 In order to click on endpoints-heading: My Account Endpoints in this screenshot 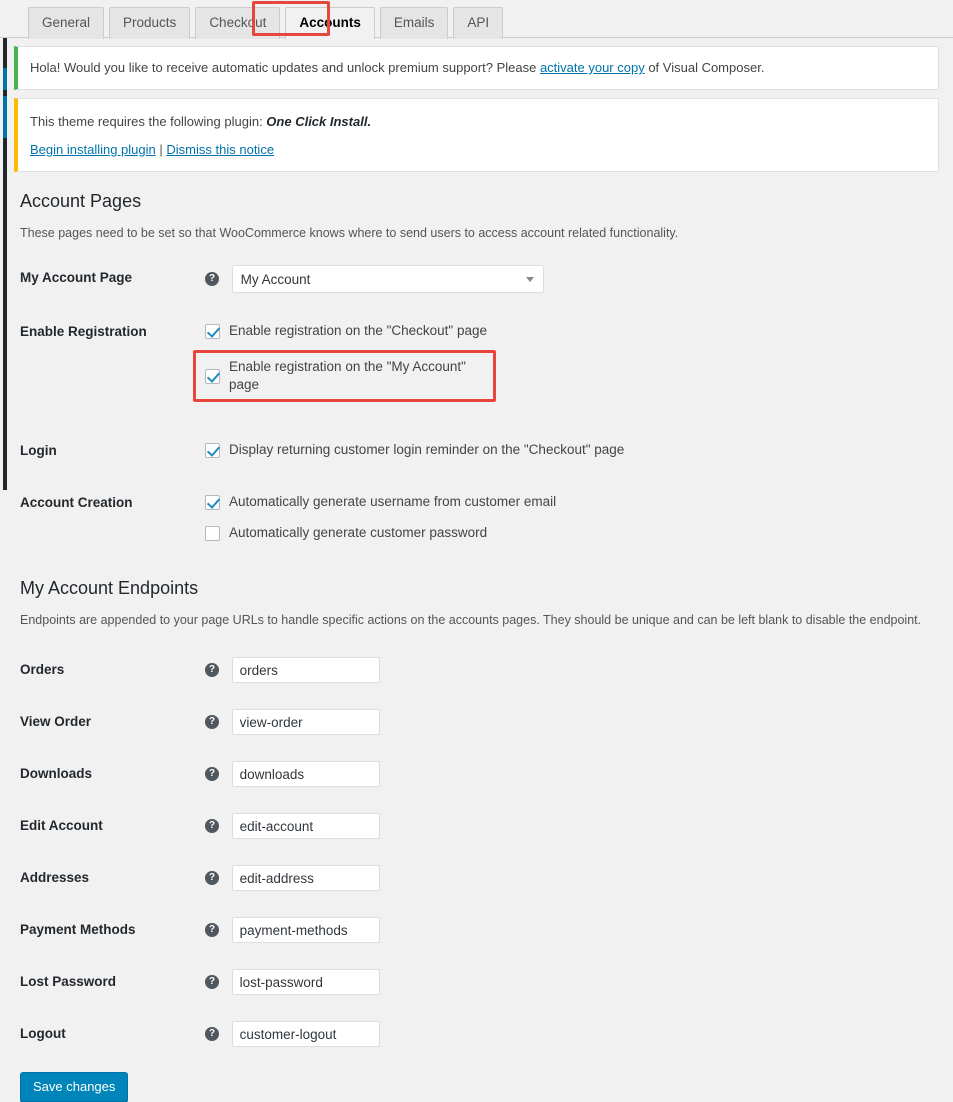, I will do `click(109, 588)`.